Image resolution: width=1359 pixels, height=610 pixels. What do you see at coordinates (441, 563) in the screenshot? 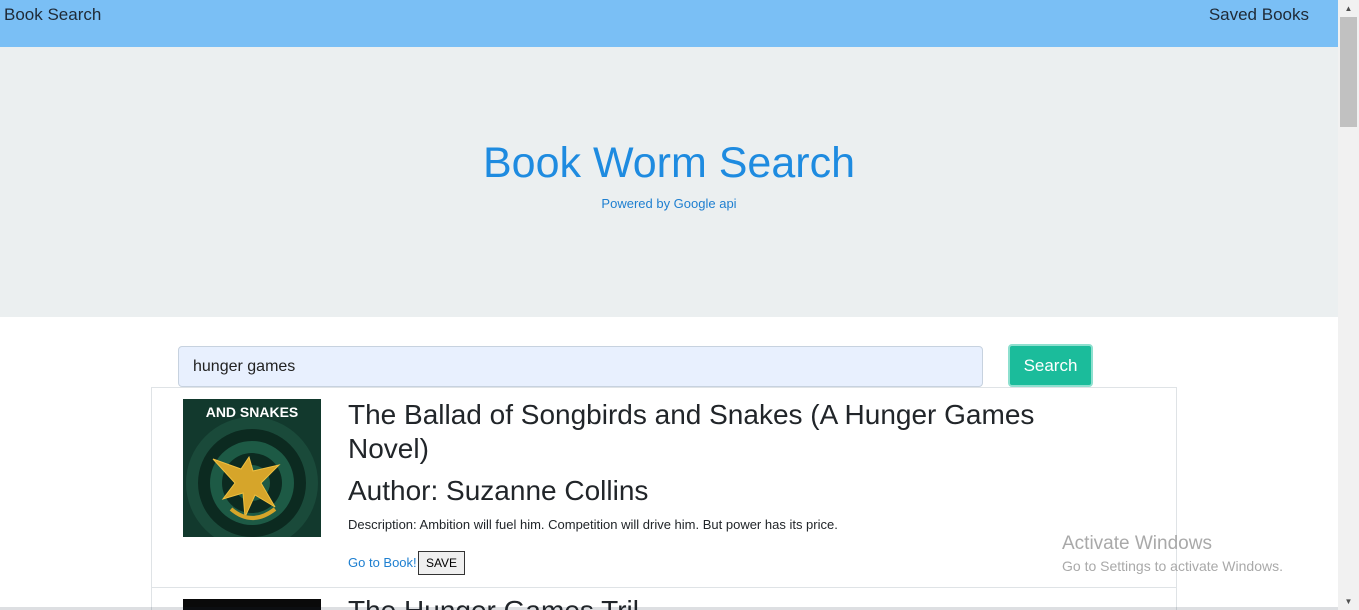
I see `save-button: SAVE` at bounding box center [441, 563].